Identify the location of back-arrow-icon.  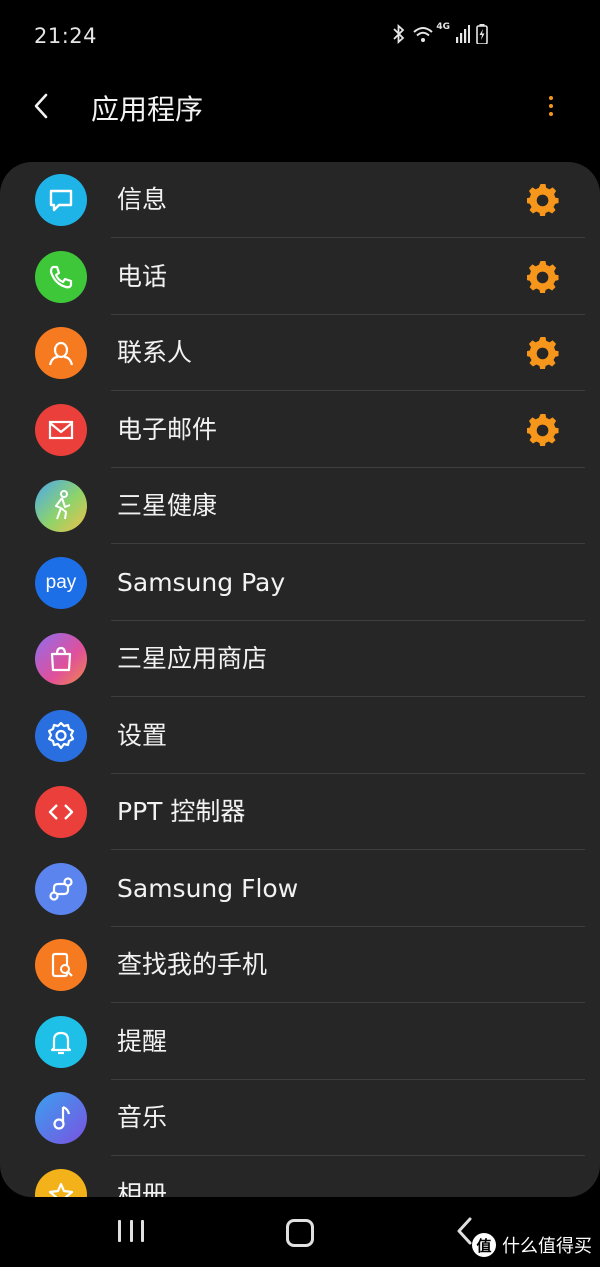
(41, 106).